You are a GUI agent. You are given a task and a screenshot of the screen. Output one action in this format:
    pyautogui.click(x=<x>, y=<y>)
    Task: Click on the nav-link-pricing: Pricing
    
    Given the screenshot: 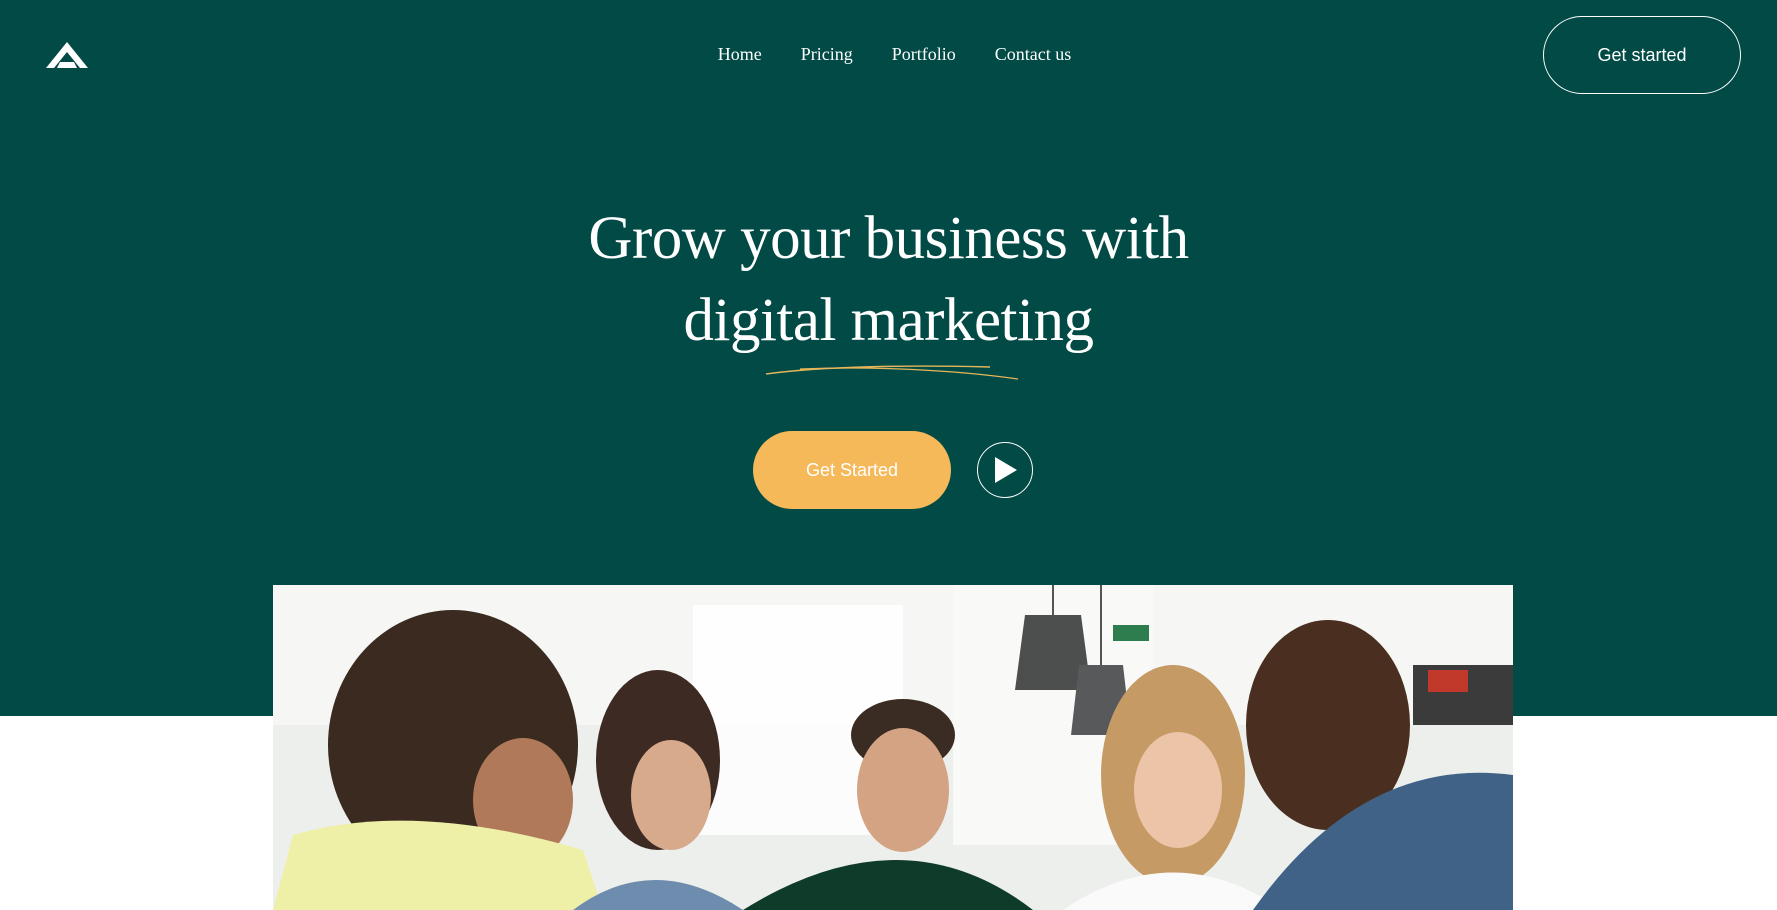 What is the action you would take?
    pyautogui.click(x=827, y=54)
    